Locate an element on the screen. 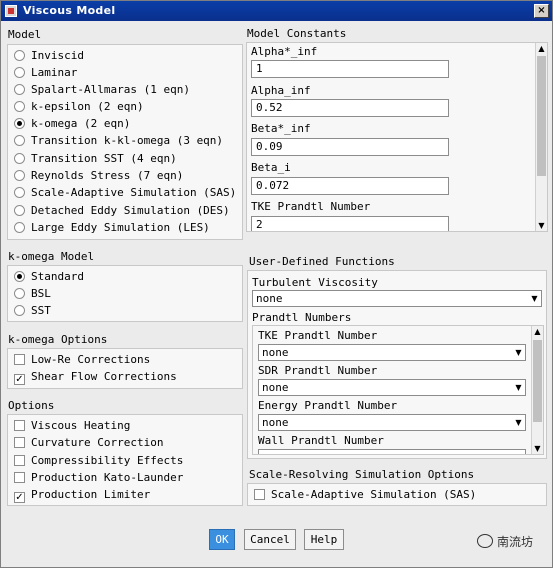 The image size is (553, 568). model-option-label: Detached Eddy Simulation (DES) is located at coordinates (130, 210).